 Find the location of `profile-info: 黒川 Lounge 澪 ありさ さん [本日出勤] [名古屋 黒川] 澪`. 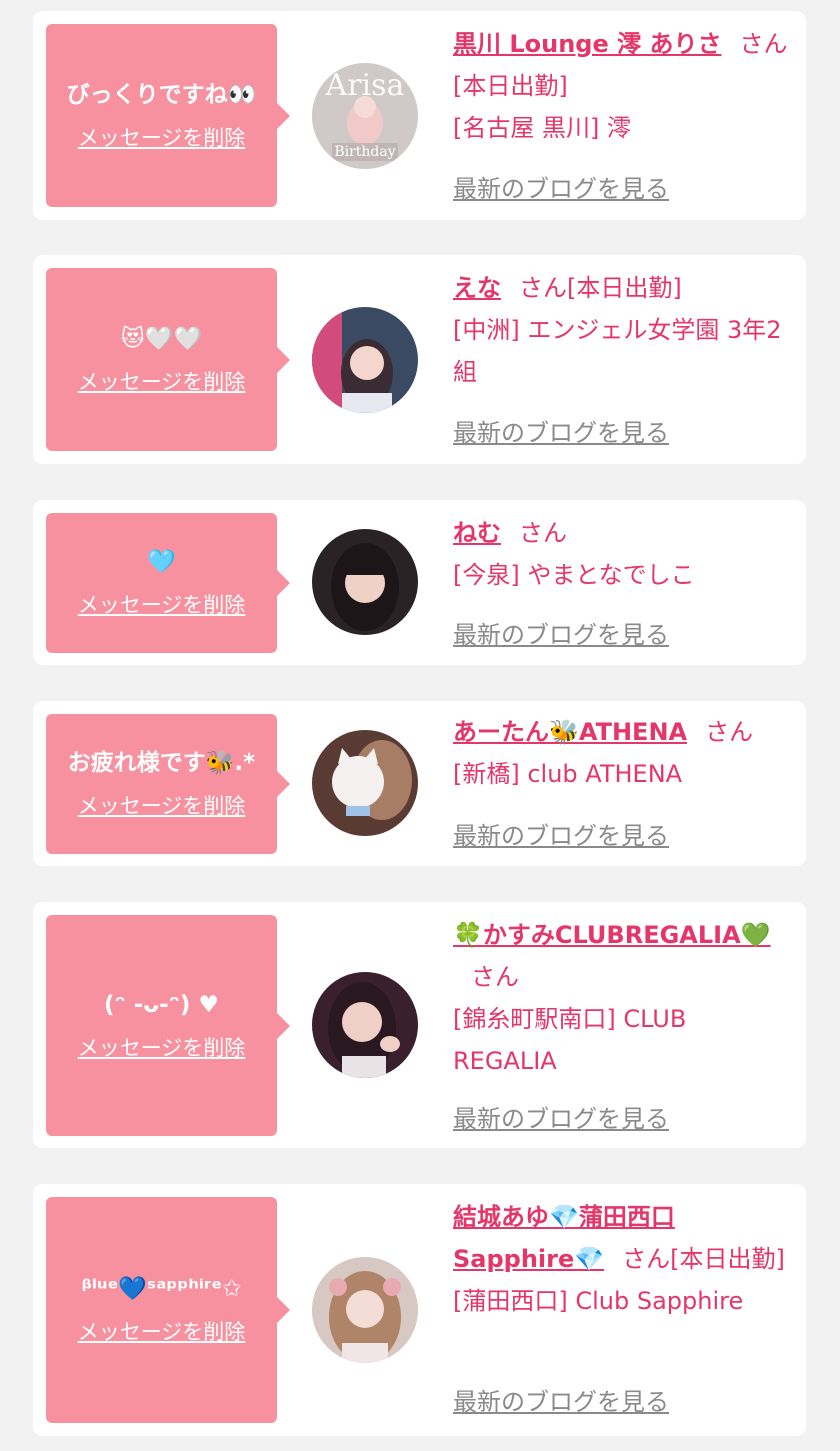

profile-info: 黒川 Lounge 澪 ありさ さん [本日出勤] [名古屋 黒川] 澪 is located at coordinates (623, 86).